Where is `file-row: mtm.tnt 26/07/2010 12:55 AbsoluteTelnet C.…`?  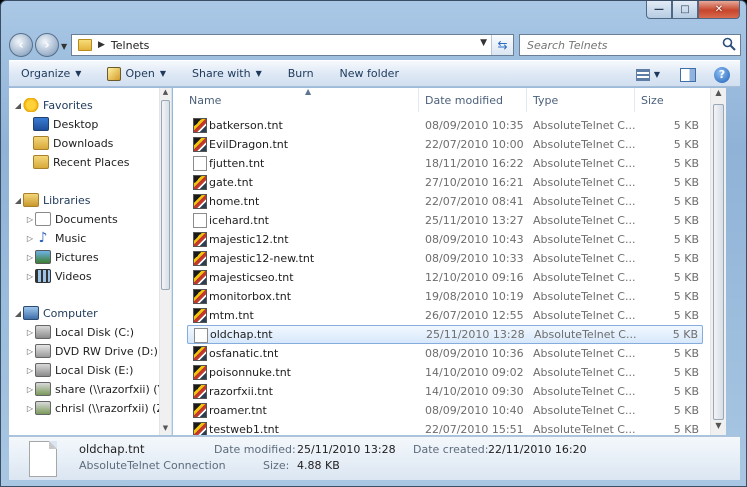 file-row: mtm.tnt 26/07/2010 12:55 AbsoluteTelnet C.… is located at coordinates (445, 315).